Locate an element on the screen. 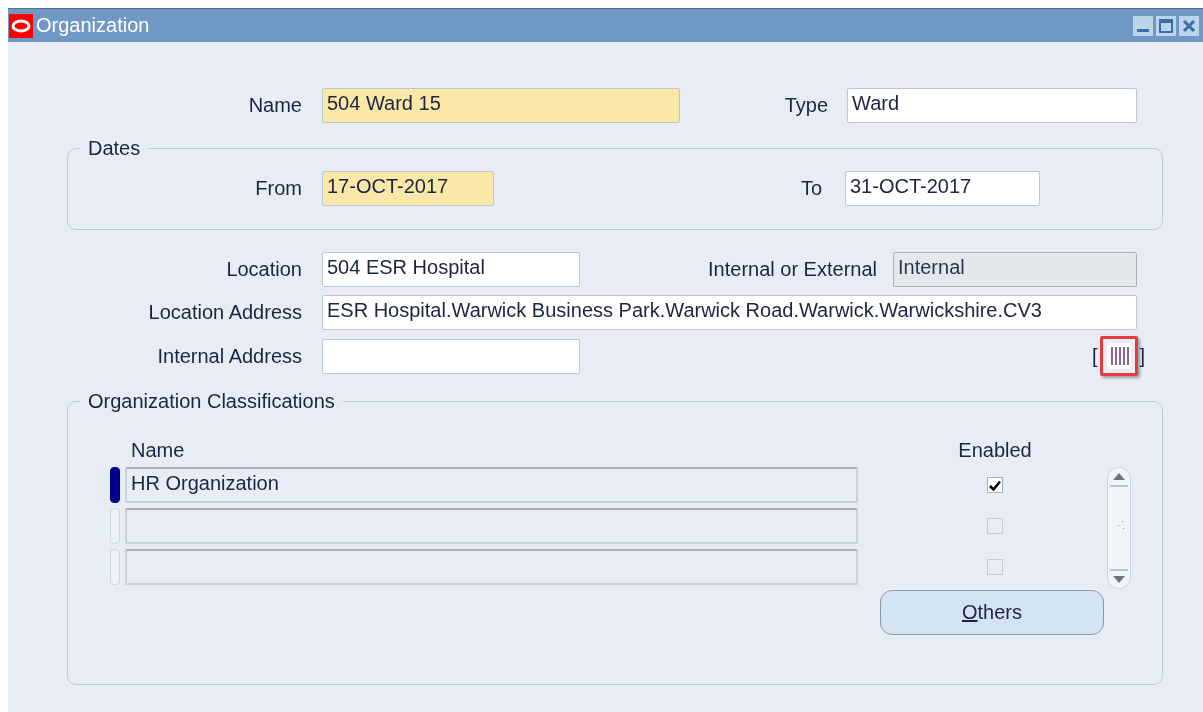 This screenshot has height=712, width=1203. field-label: Type is located at coordinates (806, 105).